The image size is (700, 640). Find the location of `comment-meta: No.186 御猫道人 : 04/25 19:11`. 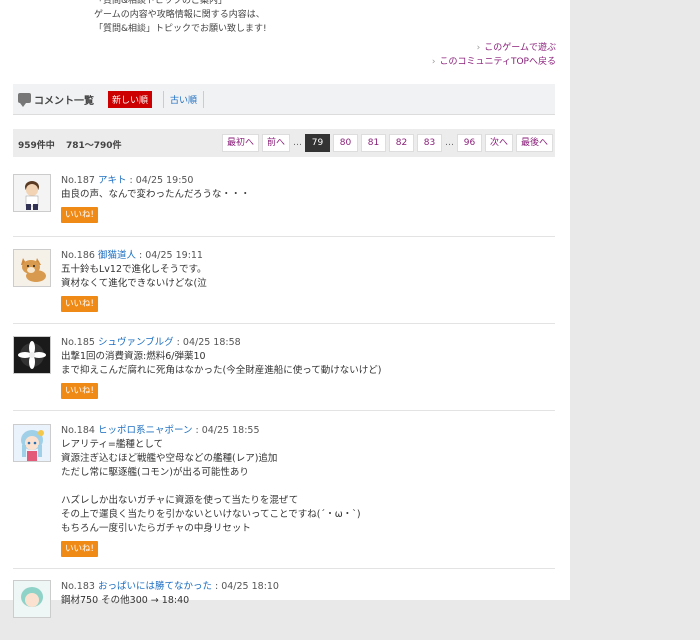

comment-meta: No.186 御猫道人 : 04/25 19:11 is located at coordinates (132, 255).